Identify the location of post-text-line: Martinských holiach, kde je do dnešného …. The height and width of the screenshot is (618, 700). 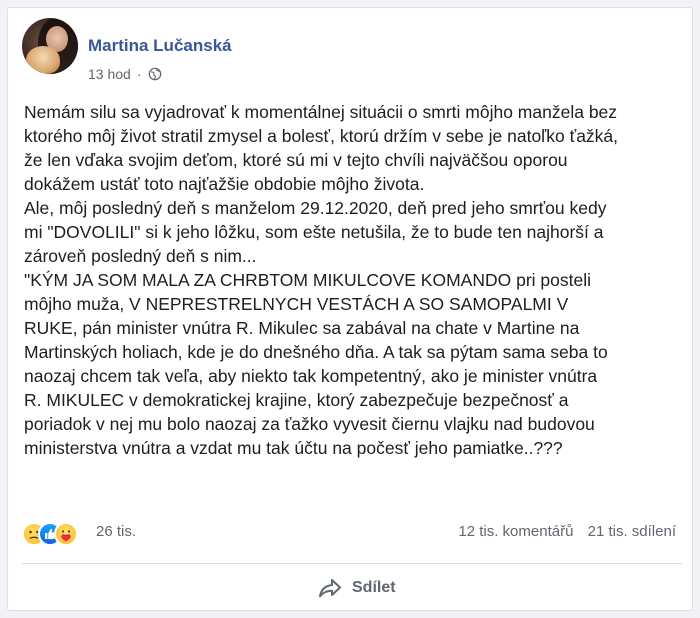
(316, 352).